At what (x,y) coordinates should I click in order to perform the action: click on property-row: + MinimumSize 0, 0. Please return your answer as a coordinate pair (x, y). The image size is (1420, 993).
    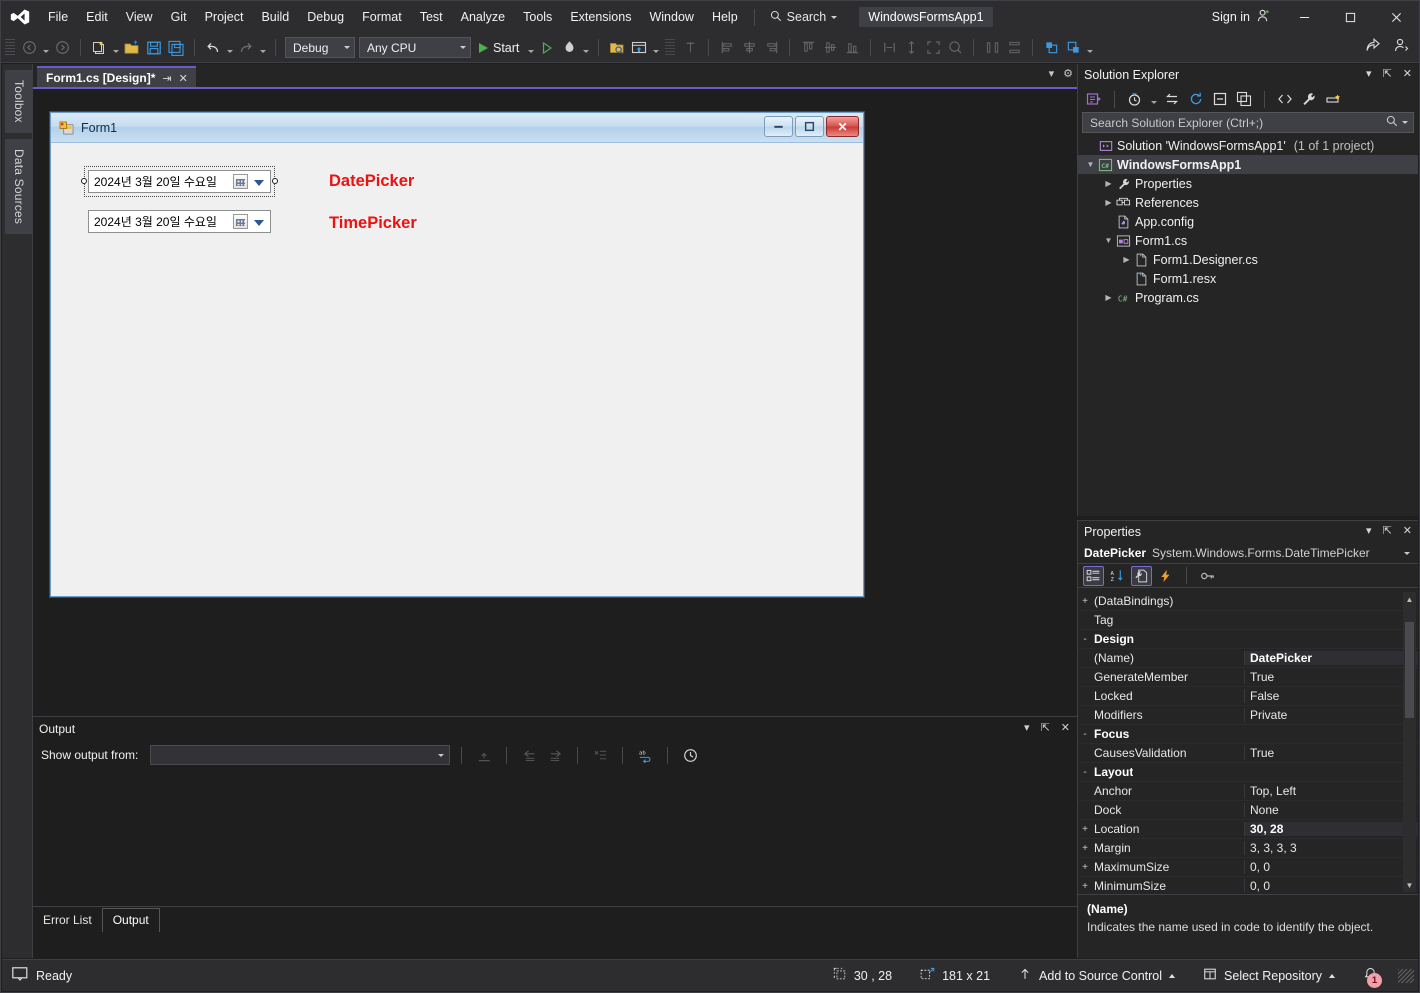
    Looking at the image, I should click on (1248, 884).